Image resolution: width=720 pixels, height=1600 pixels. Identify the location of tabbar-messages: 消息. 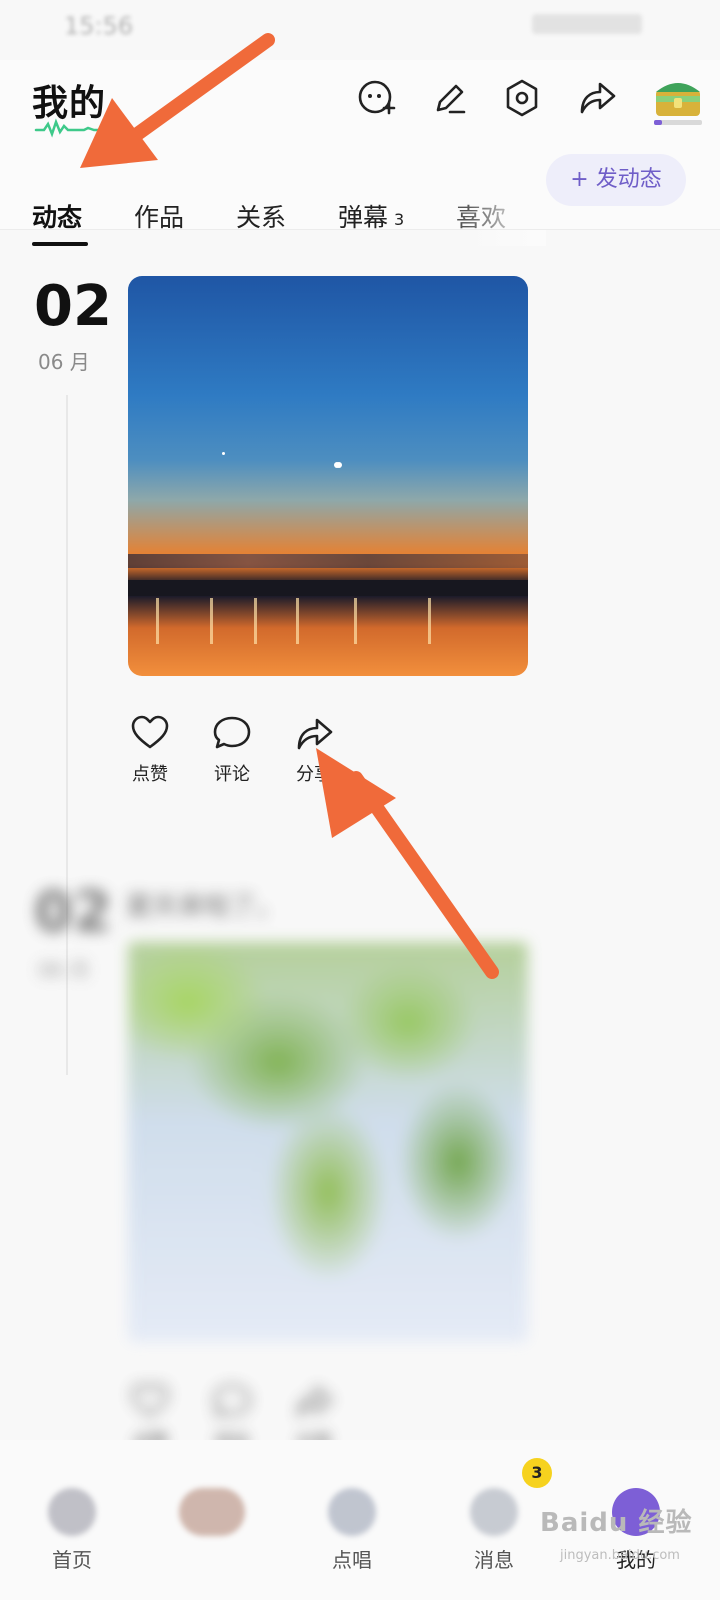
(494, 1530).